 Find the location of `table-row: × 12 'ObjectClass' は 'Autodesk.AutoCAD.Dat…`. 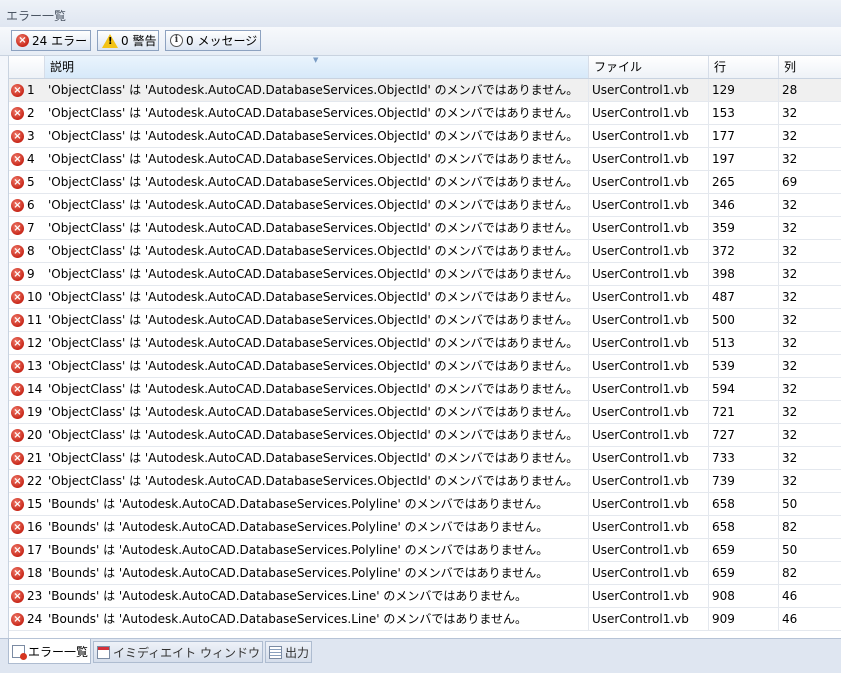

table-row: × 12 'ObjectClass' は 'Autodesk.AutoCAD.Dat… is located at coordinates (425, 343).